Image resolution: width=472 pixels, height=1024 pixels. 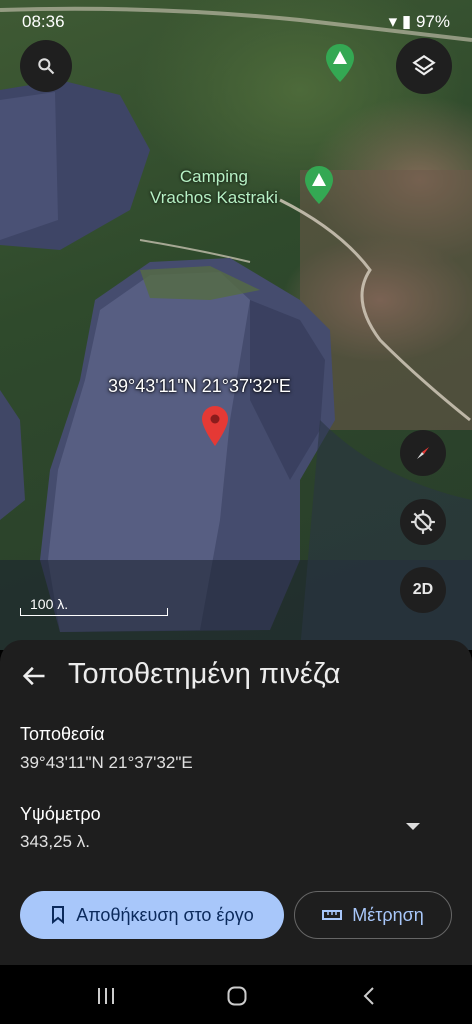 I want to click on layers-icon, so click(x=424, y=65).